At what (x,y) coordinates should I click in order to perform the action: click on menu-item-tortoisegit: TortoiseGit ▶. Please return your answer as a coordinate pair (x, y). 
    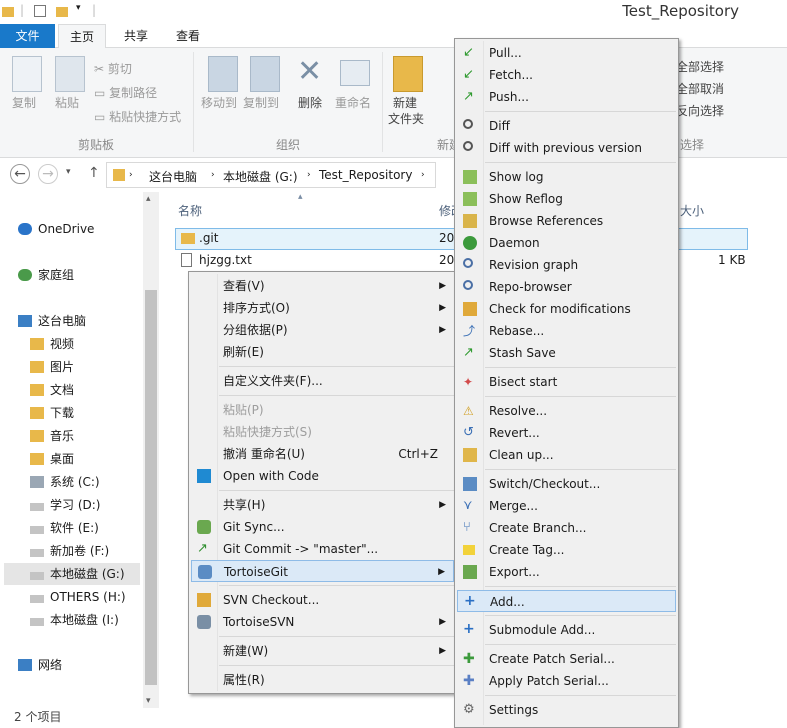
    Looking at the image, I should click on (322, 571).